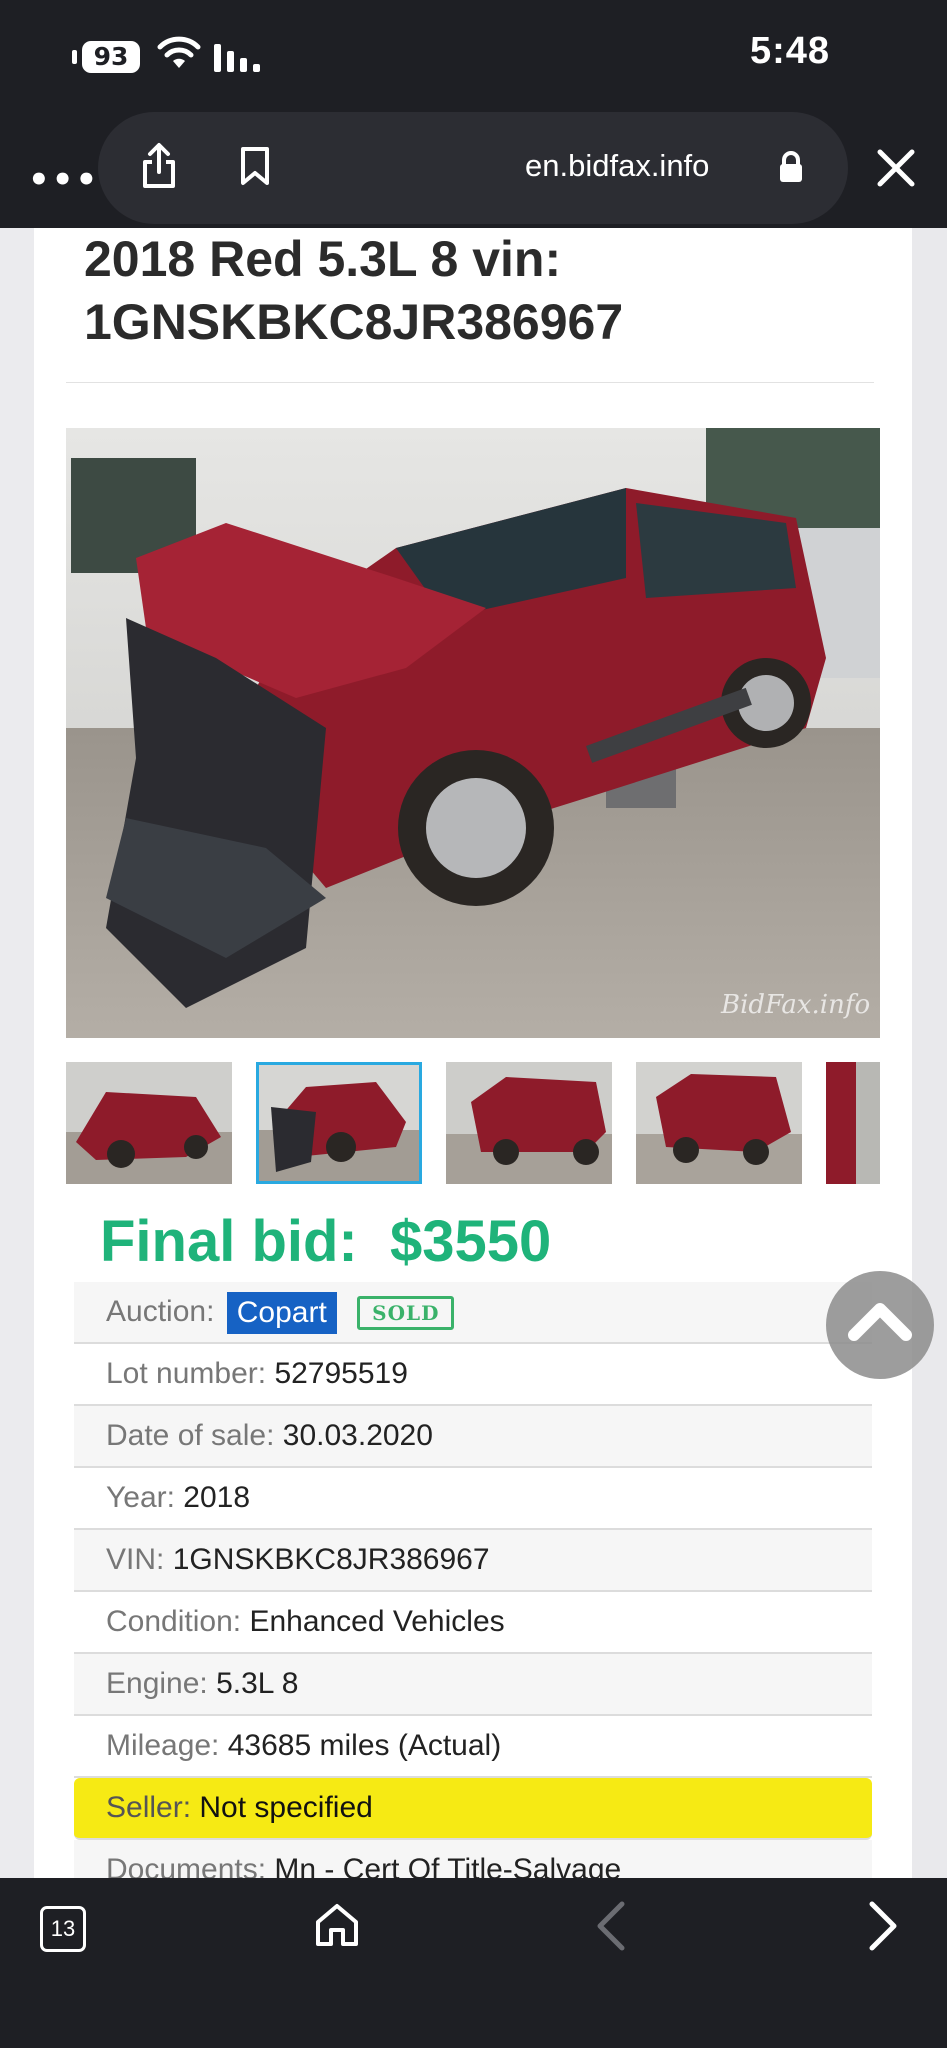  Describe the element at coordinates (354, 290) in the screenshot. I see `page-title: 2018 Red 5.3L 8 vin: 1GNSKBKC8JR386967` at that location.